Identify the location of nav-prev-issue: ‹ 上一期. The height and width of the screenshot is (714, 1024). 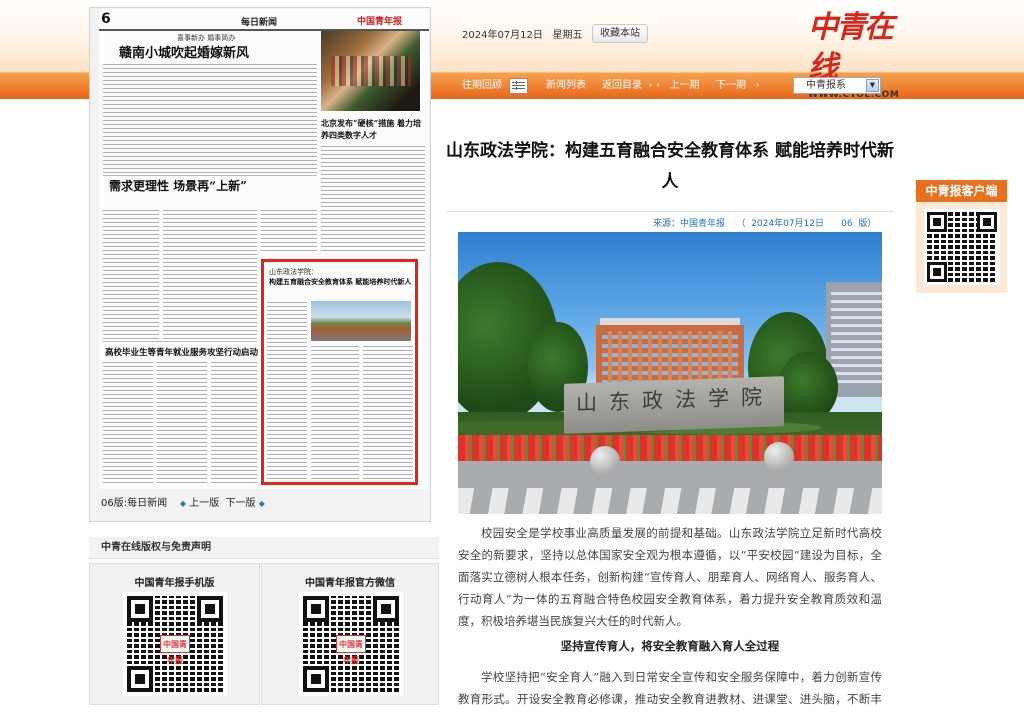
(678, 85).